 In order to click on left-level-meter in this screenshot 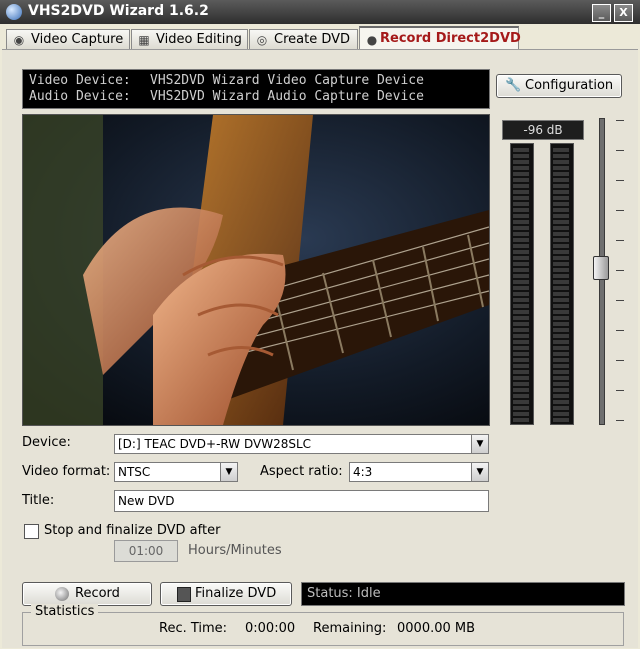, I will do `click(522, 284)`.